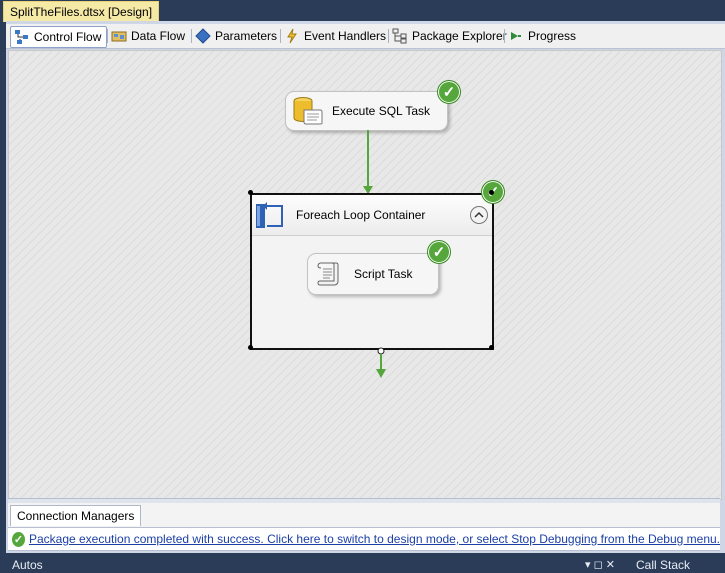 Image resolution: width=725 pixels, height=573 pixels. What do you see at coordinates (552, 36) in the screenshot?
I see `tab-progress-label: Progress` at bounding box center [552, 36].